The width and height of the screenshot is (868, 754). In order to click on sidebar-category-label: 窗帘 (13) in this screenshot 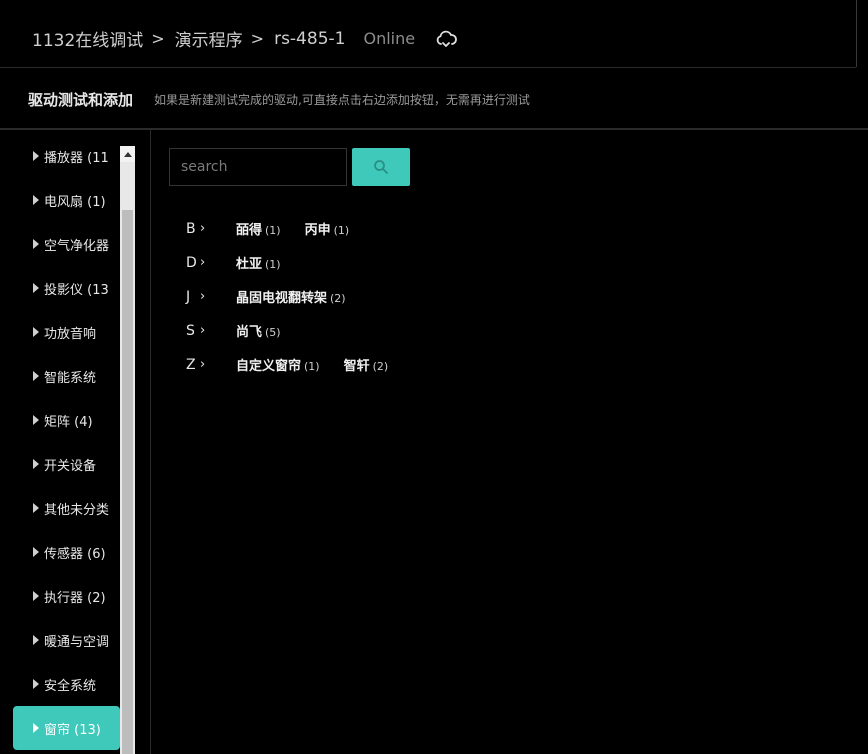, I will do `click(72, 730)`.